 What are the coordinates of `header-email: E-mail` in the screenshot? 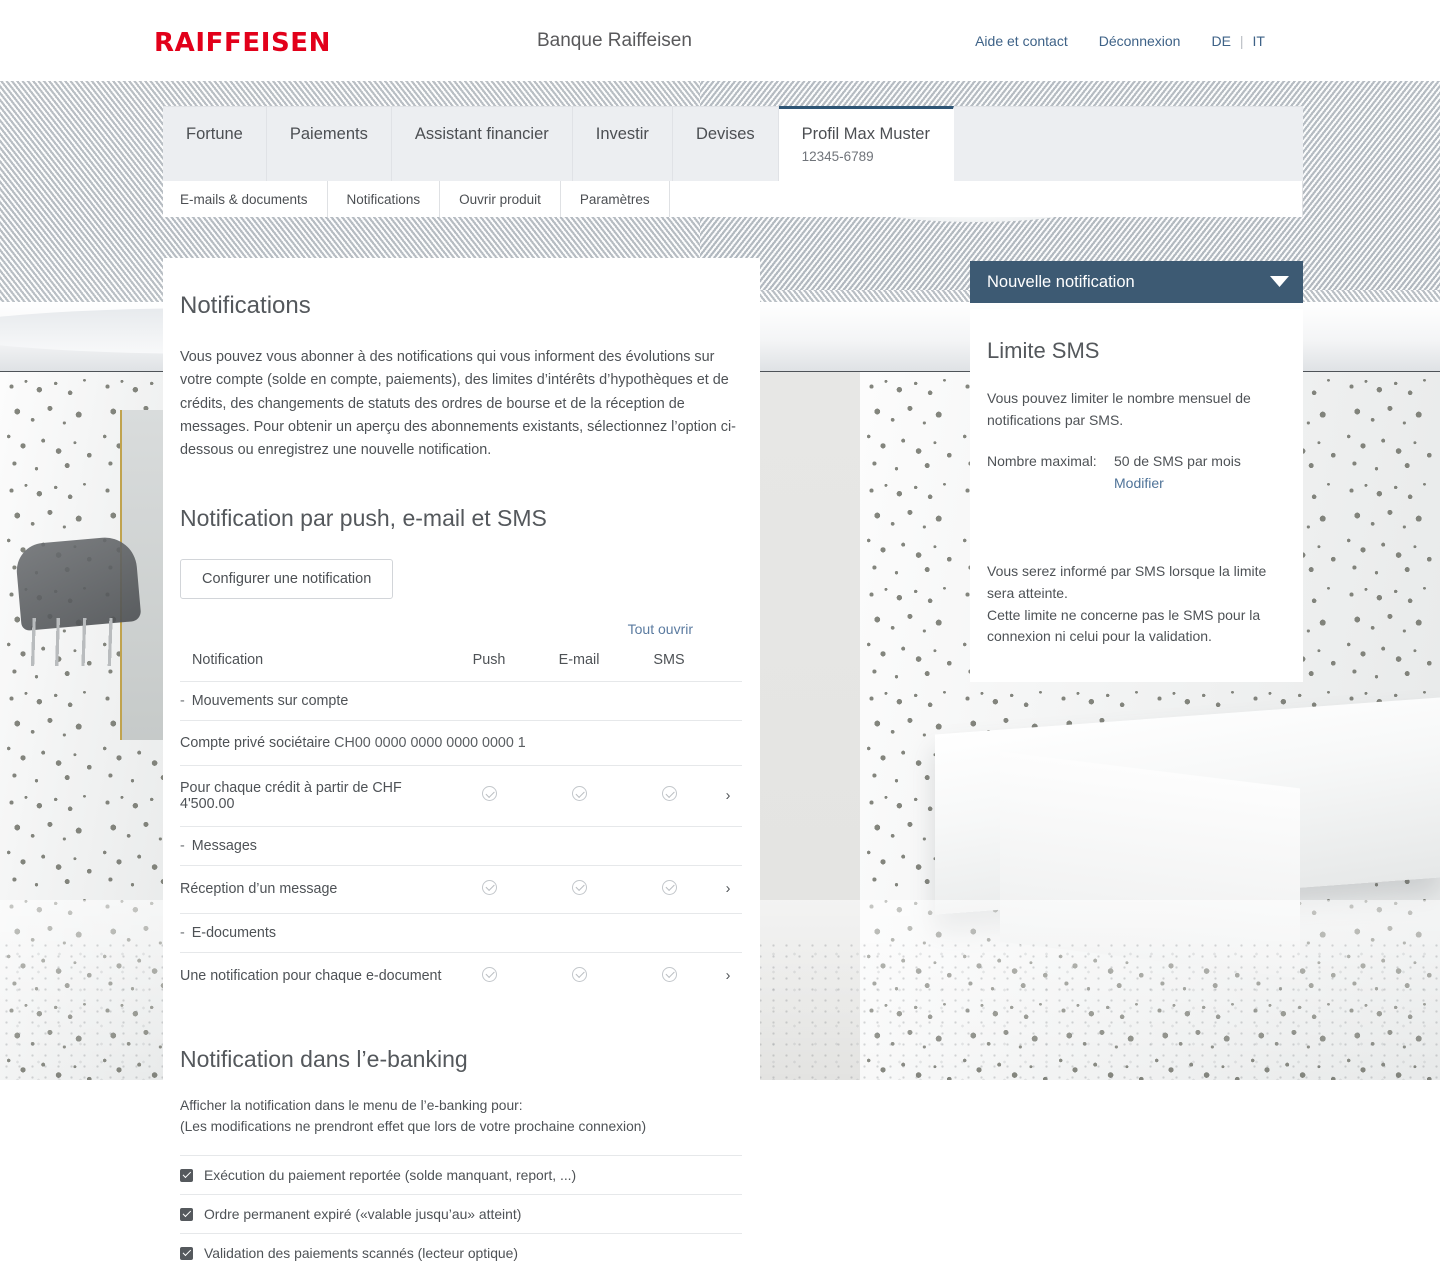 It's located at (579, 659).